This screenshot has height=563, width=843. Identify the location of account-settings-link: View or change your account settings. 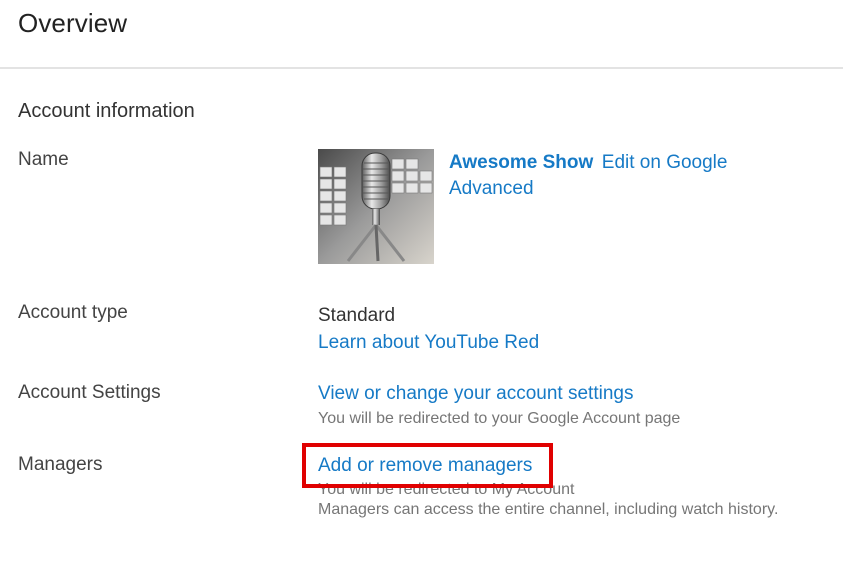
(499, 394).